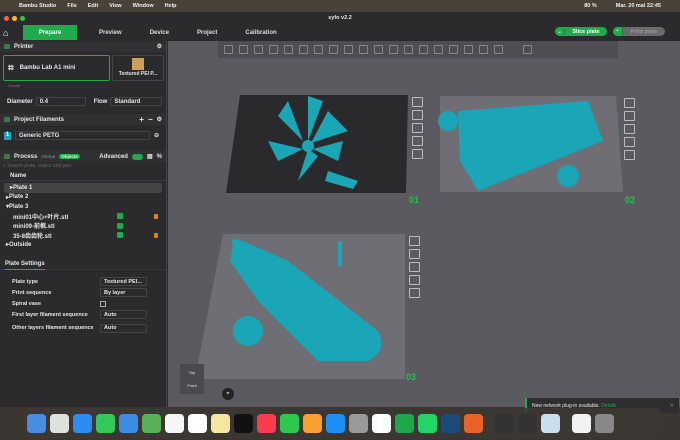 The image size is (680, 440). I want to click on spiral-vase-checkbox, so click(103, 303).